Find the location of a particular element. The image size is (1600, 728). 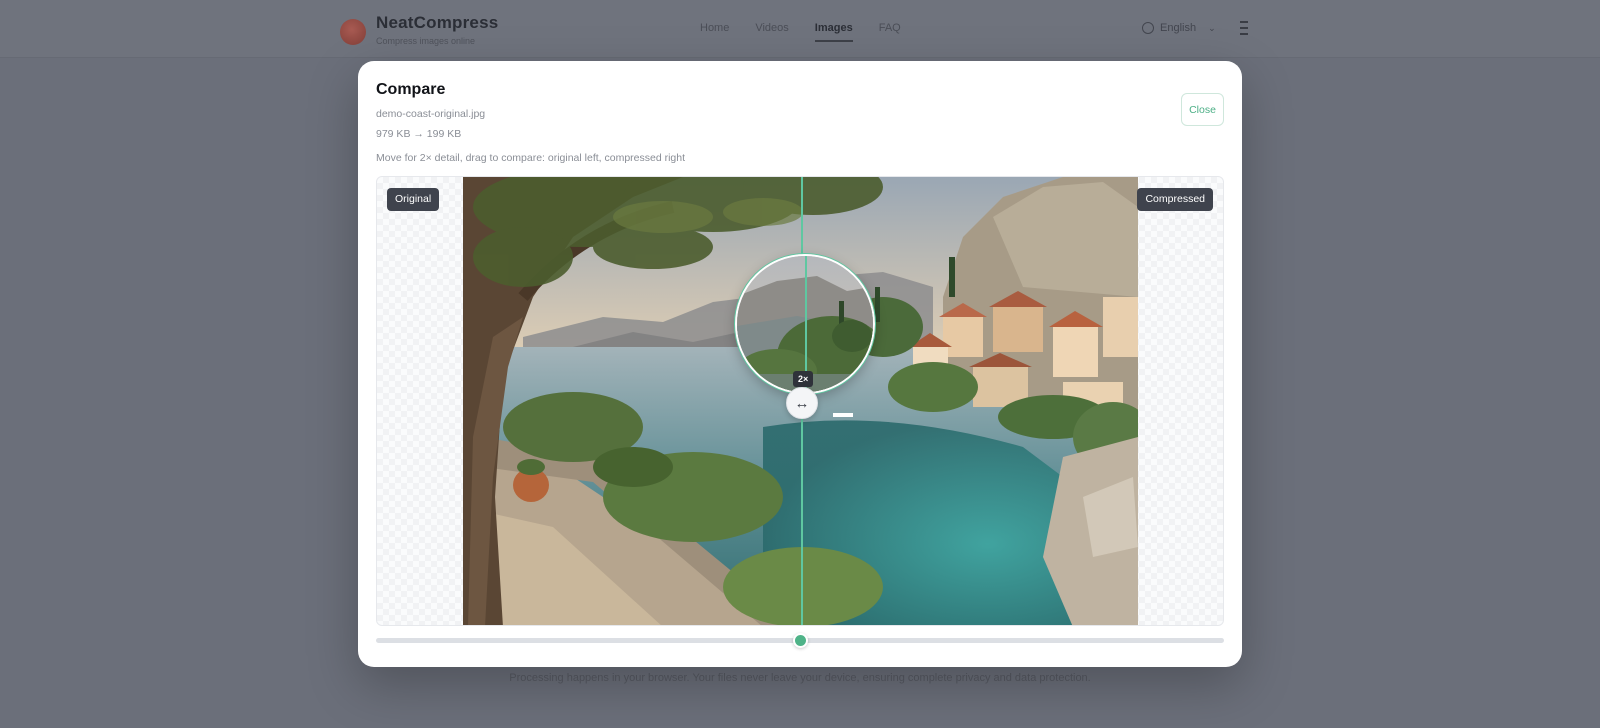

chevron-down-icon: ⌄ is located at coordinates (1212, 27).